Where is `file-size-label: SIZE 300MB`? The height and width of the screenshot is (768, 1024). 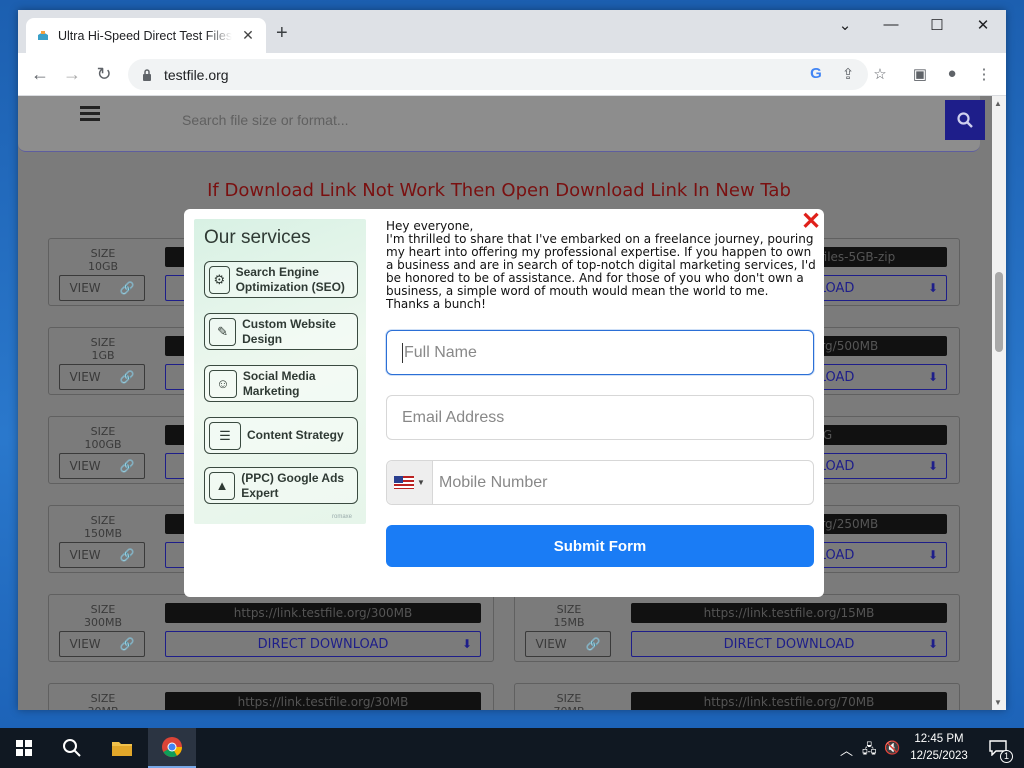
file-size-label: SIZE 300MB is located at coordinates (103, 616).